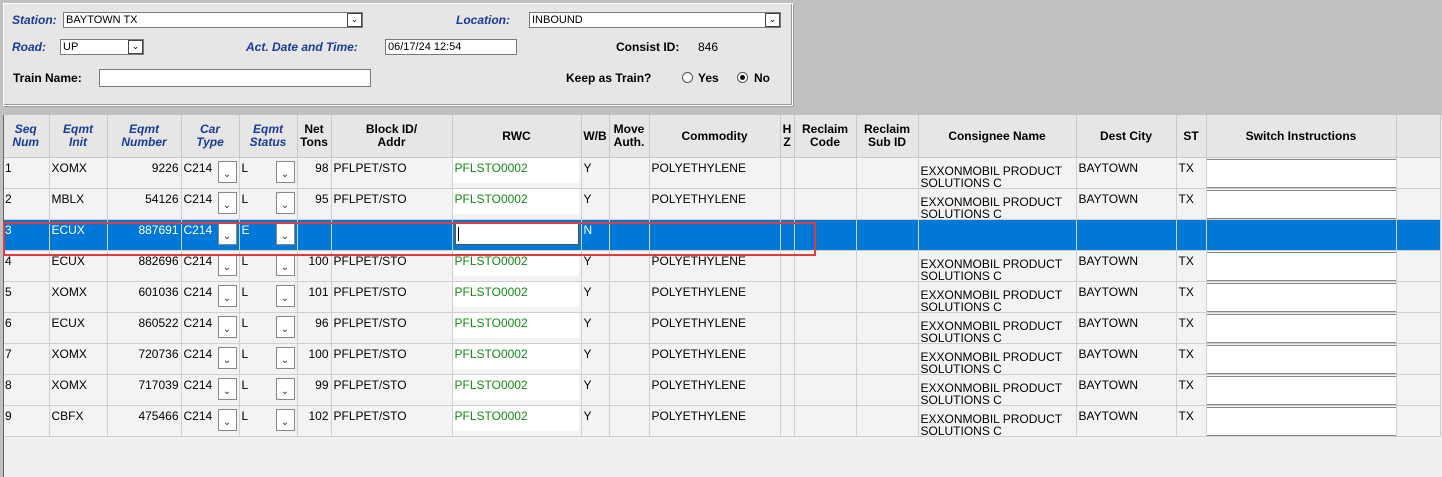  Describe the element at coordinates (787, 136) in the screenshot. I see `column-header: H Z` at that location.